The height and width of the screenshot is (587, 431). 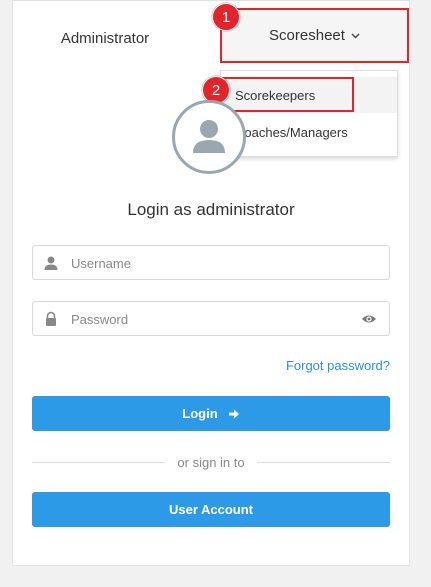 I want to click on tab-scoresheet-label: Scoresheet, so click(x=307, y=35).